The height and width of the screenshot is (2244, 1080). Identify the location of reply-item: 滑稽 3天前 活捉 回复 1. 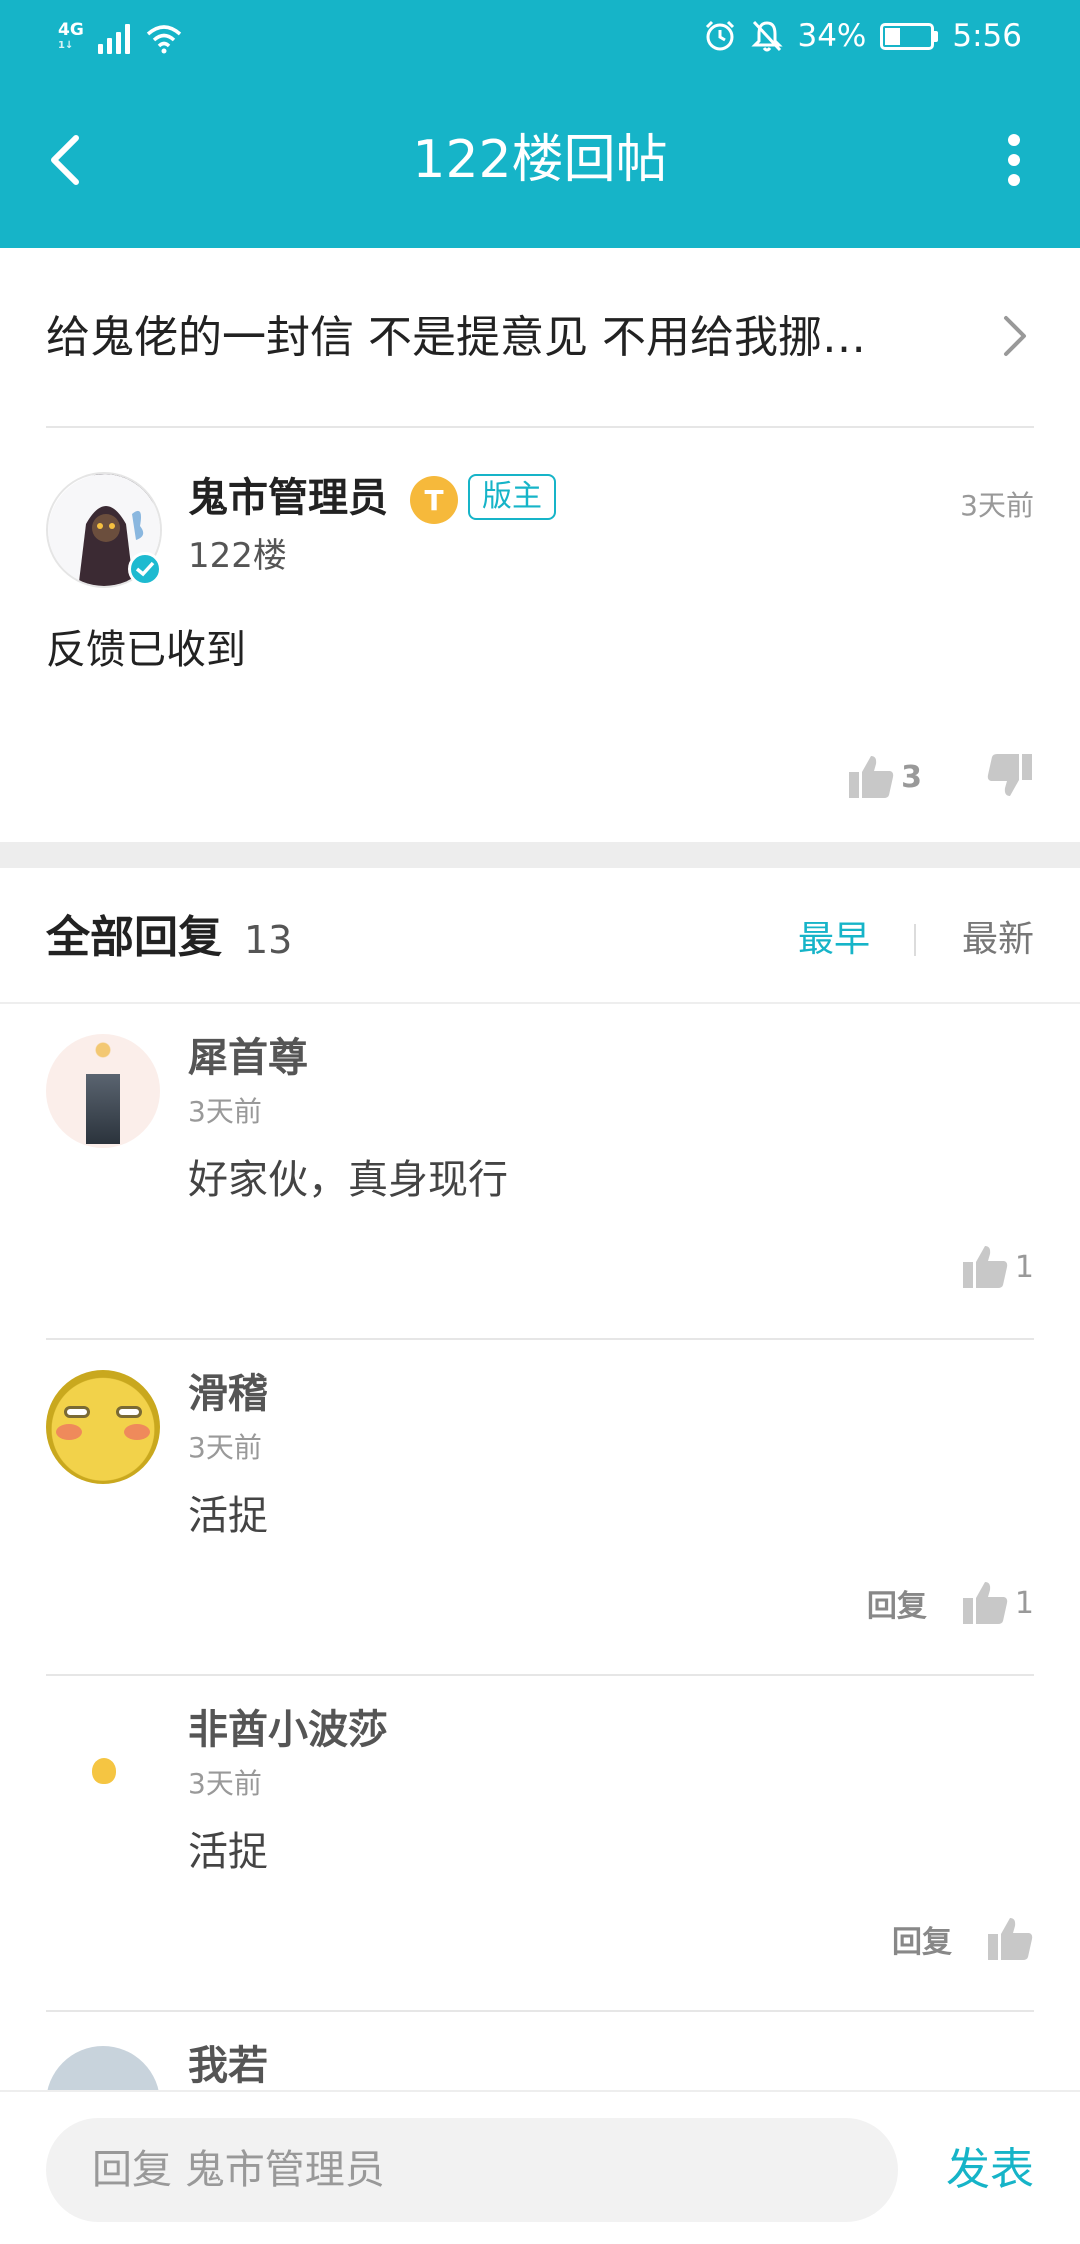
(540, 1508).